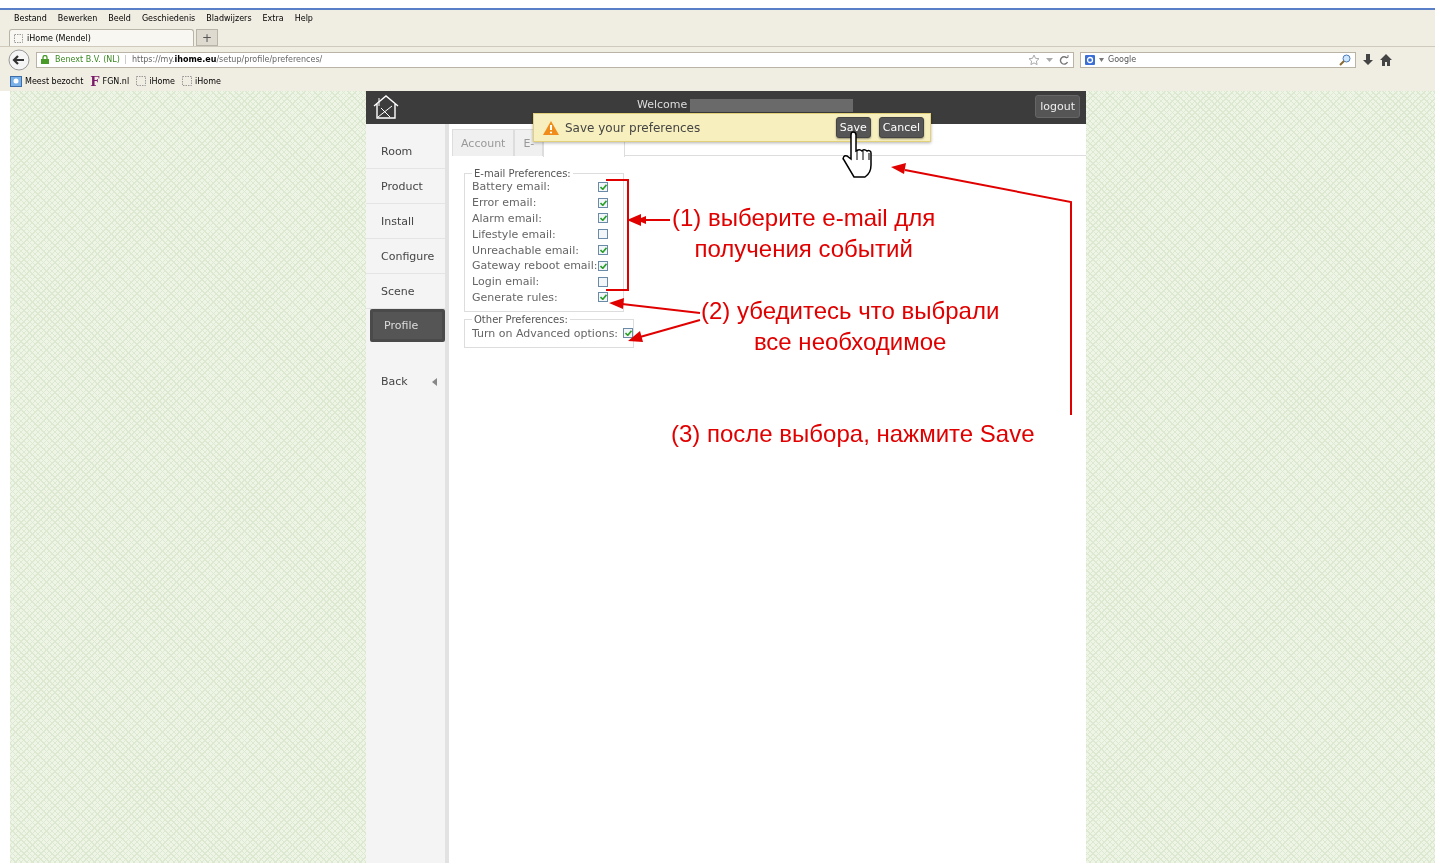 This screenshot has height=863, width=1435. Describe the element at coordinates (507, 218) in the screenshot. I see `option-label: Alarm email:` at that location.